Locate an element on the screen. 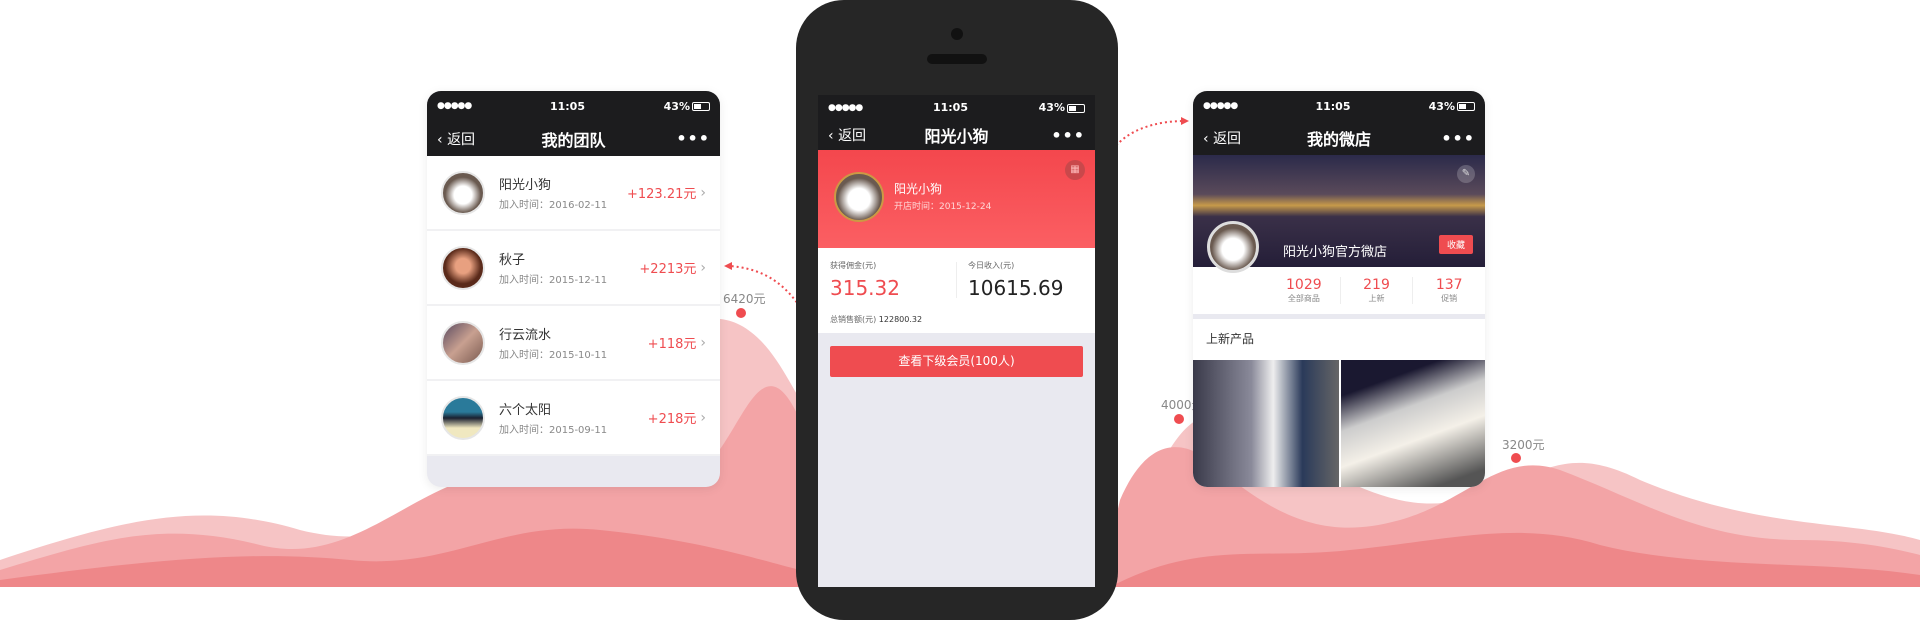  today-income-value: 10615.69 is located at coordinates (1016, 288).